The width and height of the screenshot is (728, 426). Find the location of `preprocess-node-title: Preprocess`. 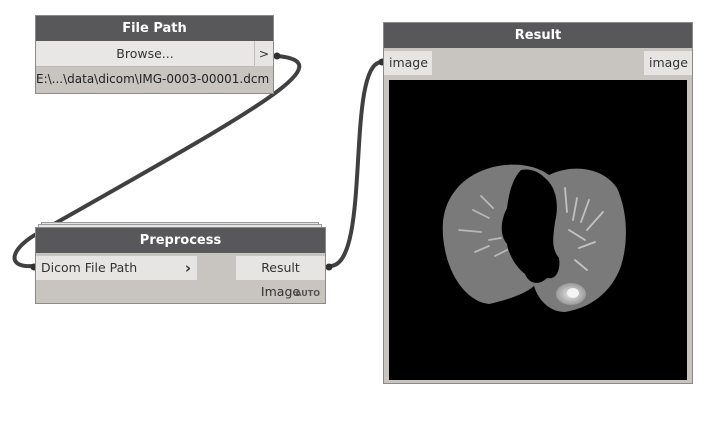

preprocess-node-title: Preprocess is located at coordinates (180, 240).